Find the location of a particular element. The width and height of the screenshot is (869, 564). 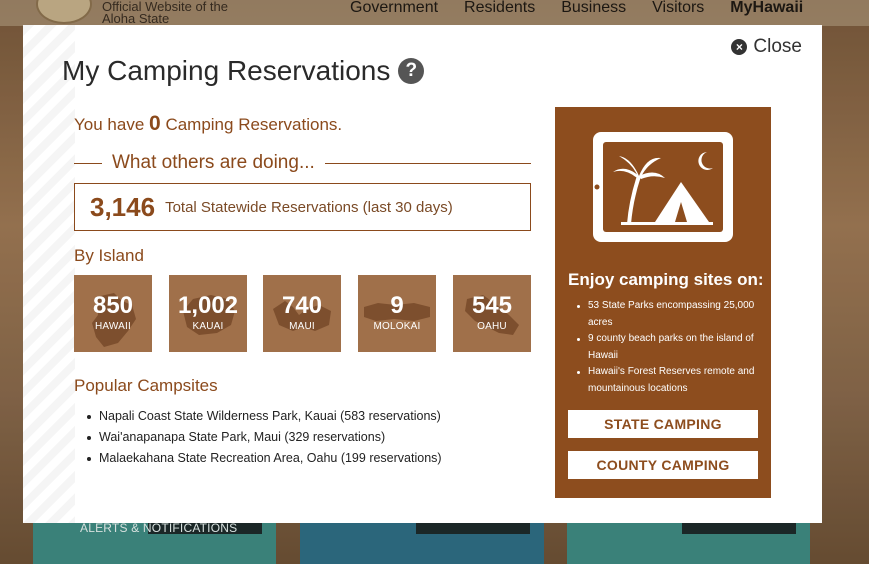

island-tile-molokai: 9 MOLOKAI is located at coordinates (397, 313).